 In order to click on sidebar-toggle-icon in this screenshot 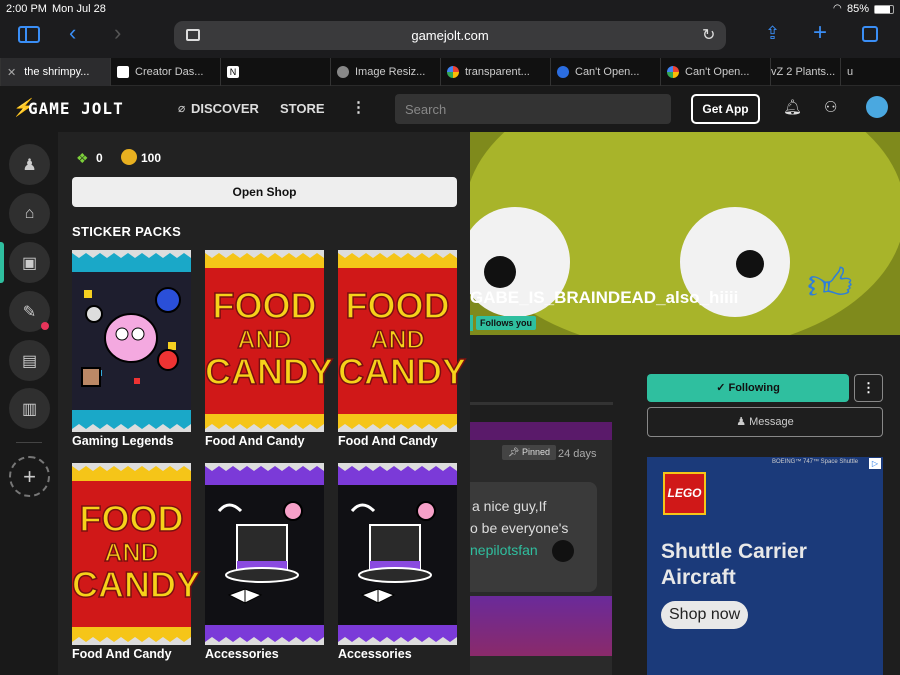, I will do `click(29, 34)`.